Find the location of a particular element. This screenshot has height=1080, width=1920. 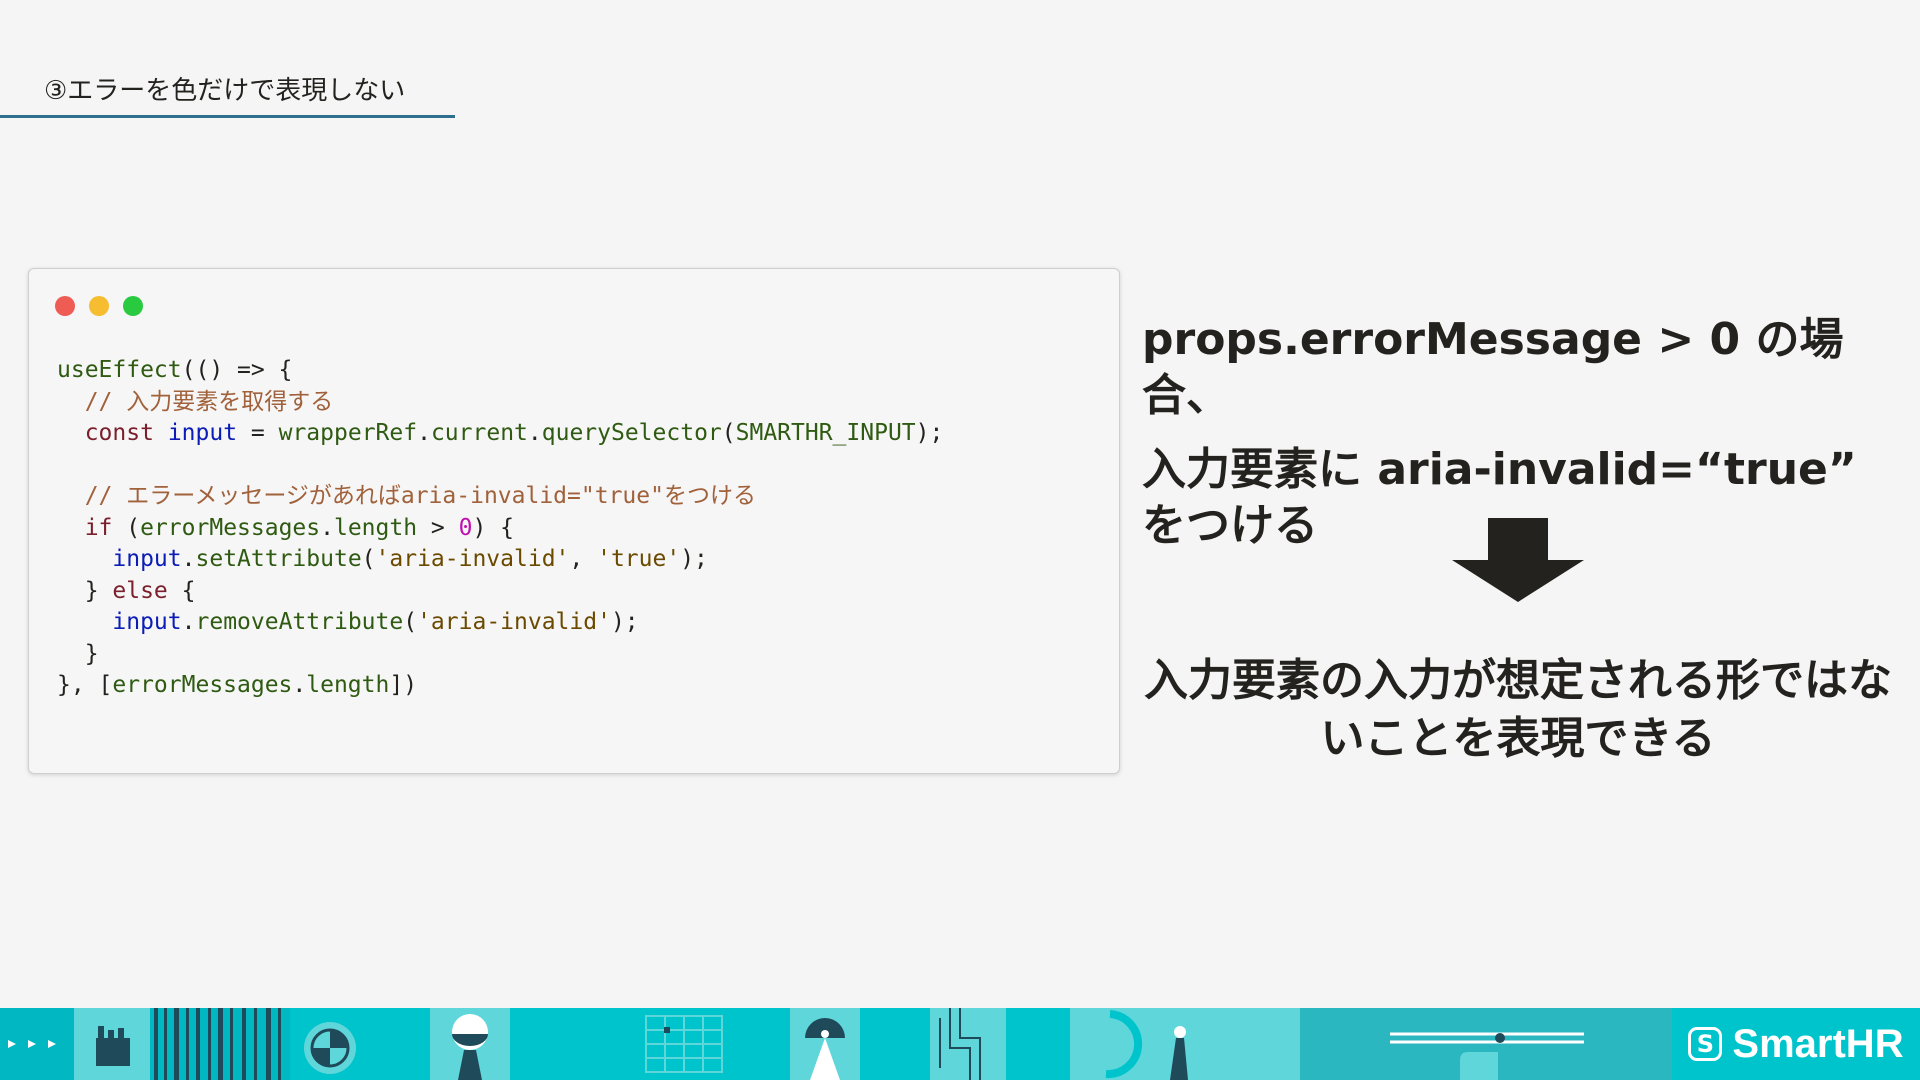

code-token: > is located at coordinates (438, 527).